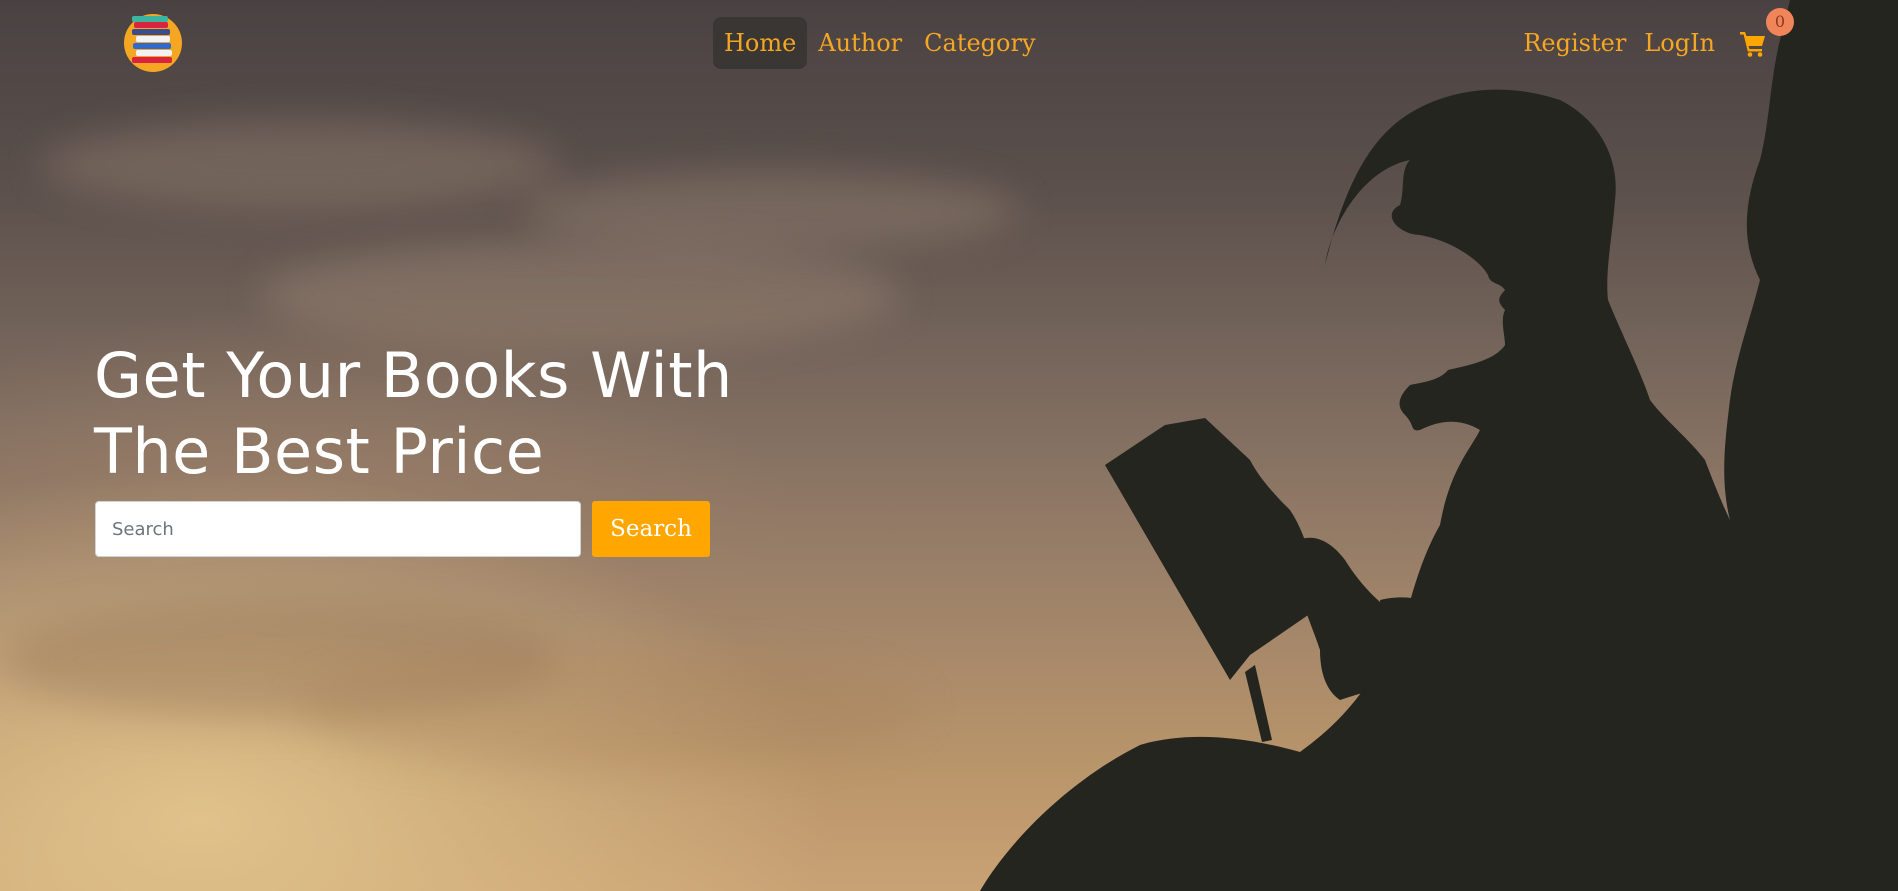  What do you see at coordinates (651, 529) in the screenshot?
I see `search-button: Search` at bounding box center [651, 529].